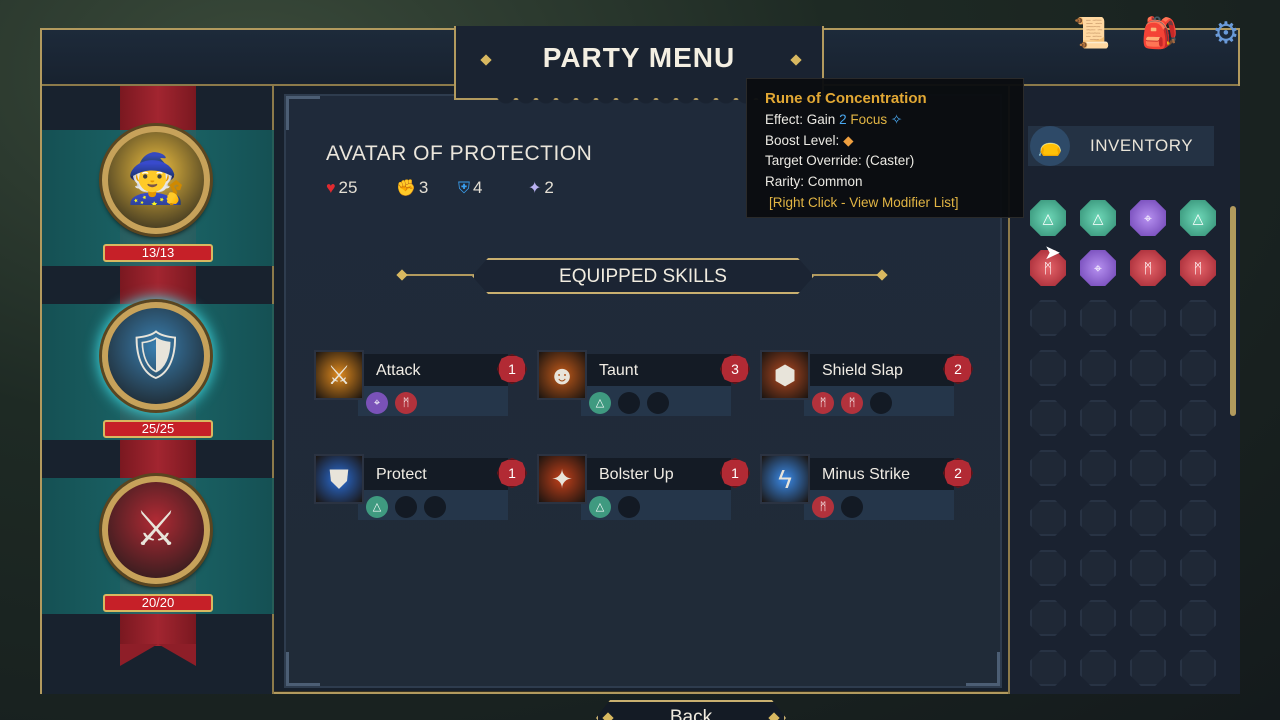 The image size is (1280, 720). What do you see at coordinates (348, 187) in the screenshot?
I see `stat-health-value: 25` at bounding box center [348, 187].